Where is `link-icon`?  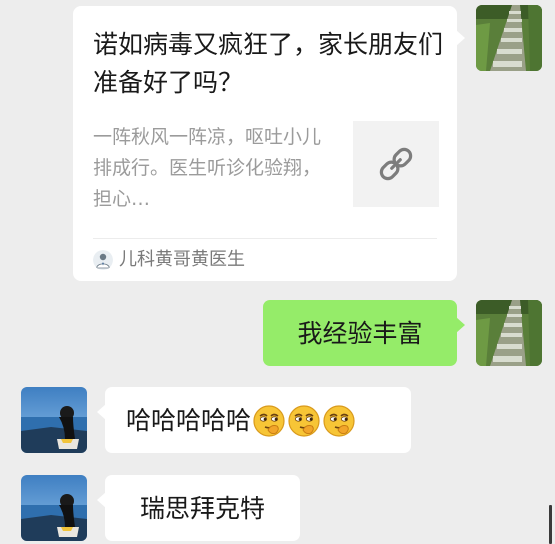
link-icon is located at coordinates (396, 164).